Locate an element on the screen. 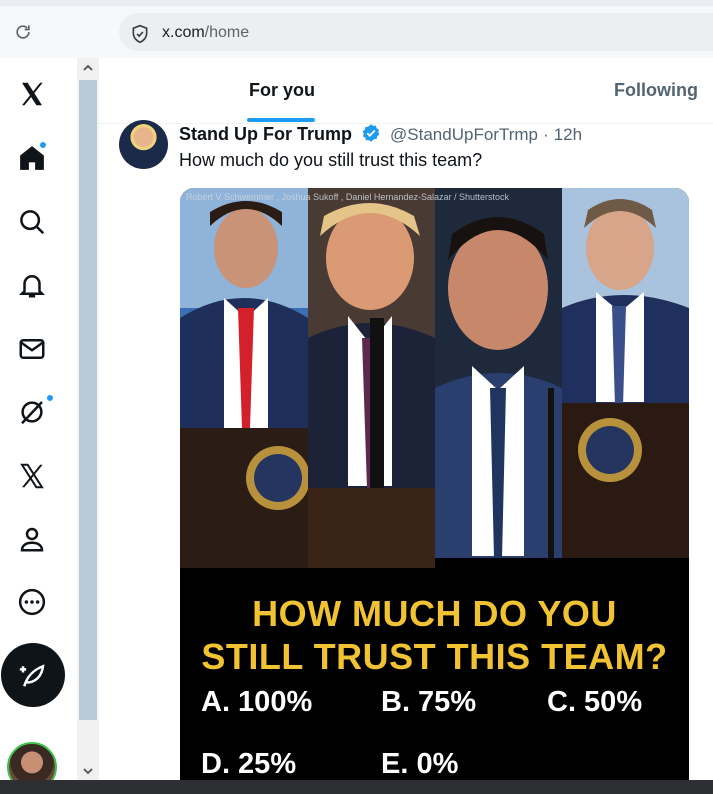  poll-option-b: B. 75% is located at coordinates (429, 702).